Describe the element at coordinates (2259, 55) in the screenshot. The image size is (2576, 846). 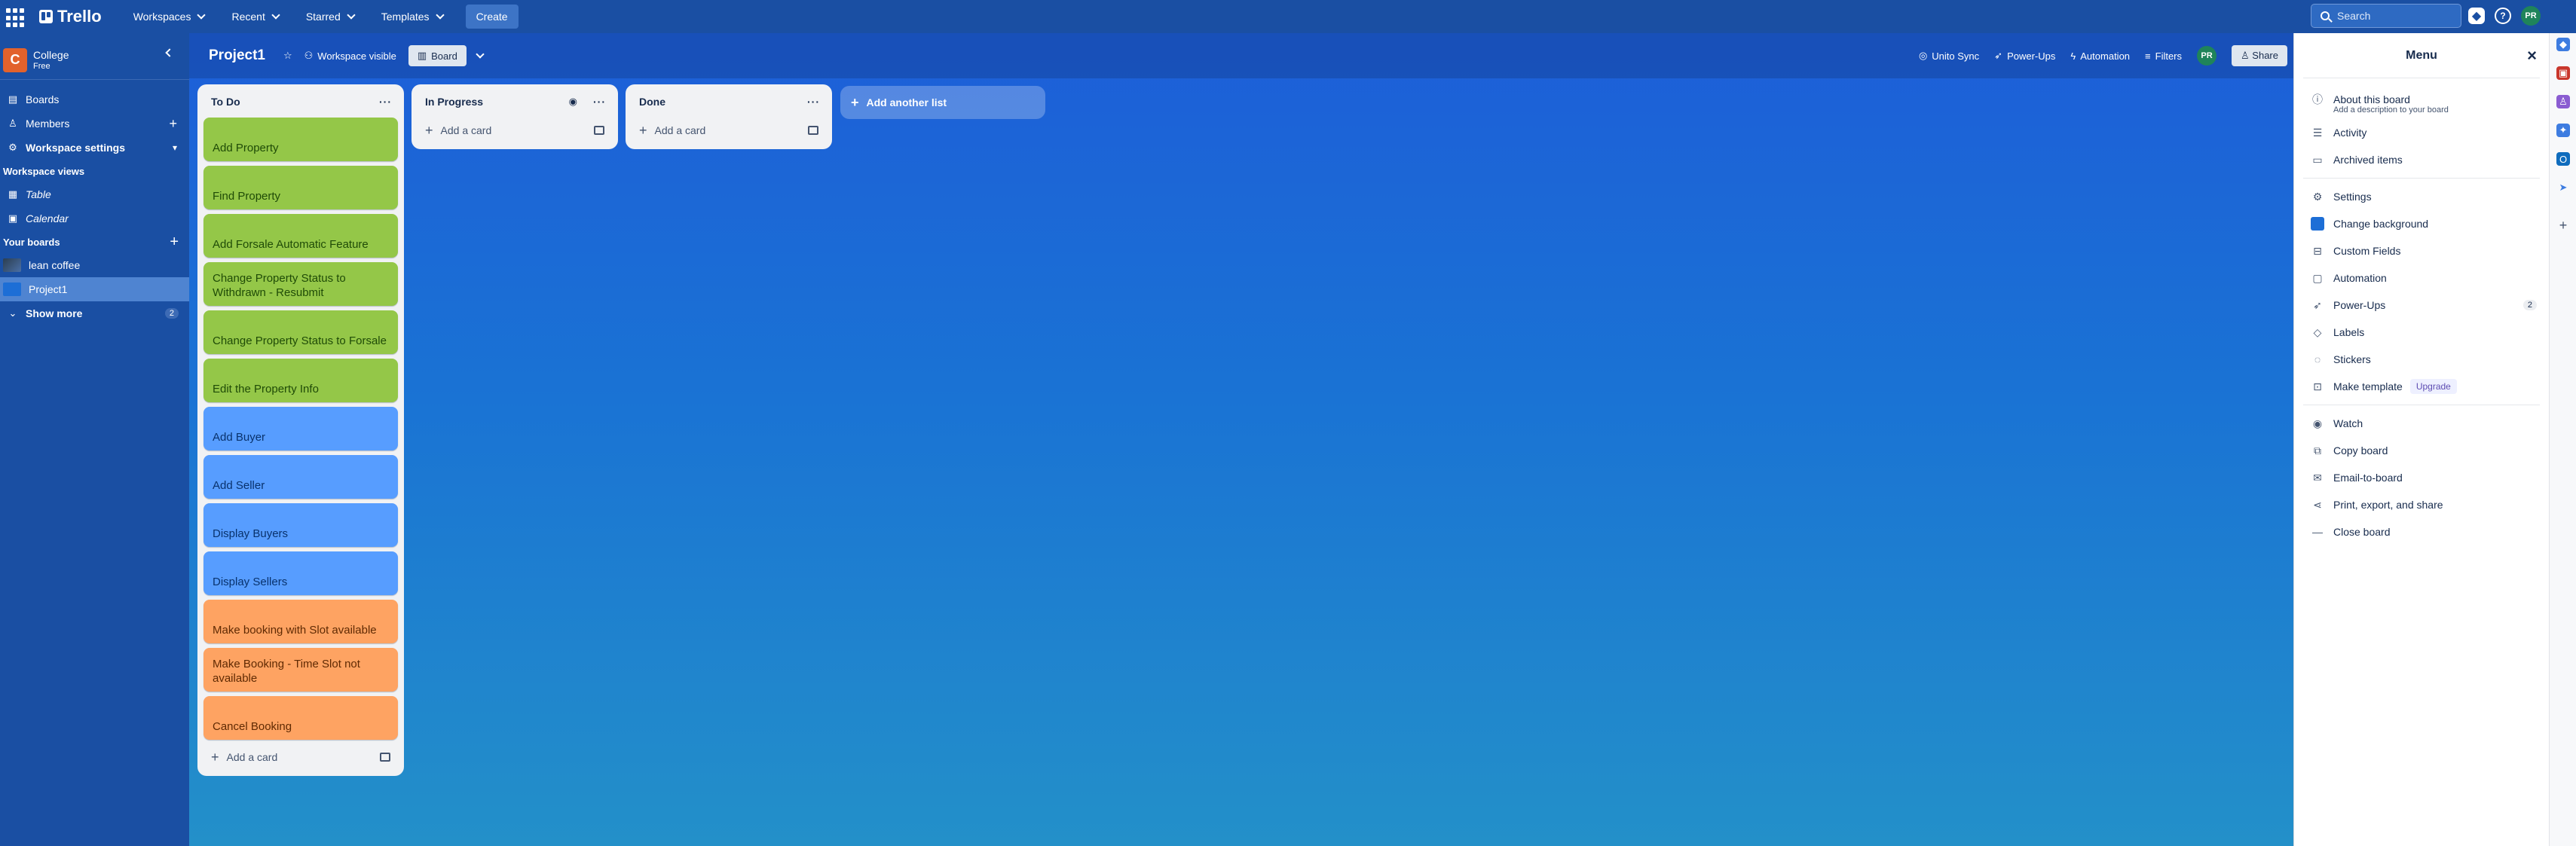
I see `share-button: ♙ Share` at that location.